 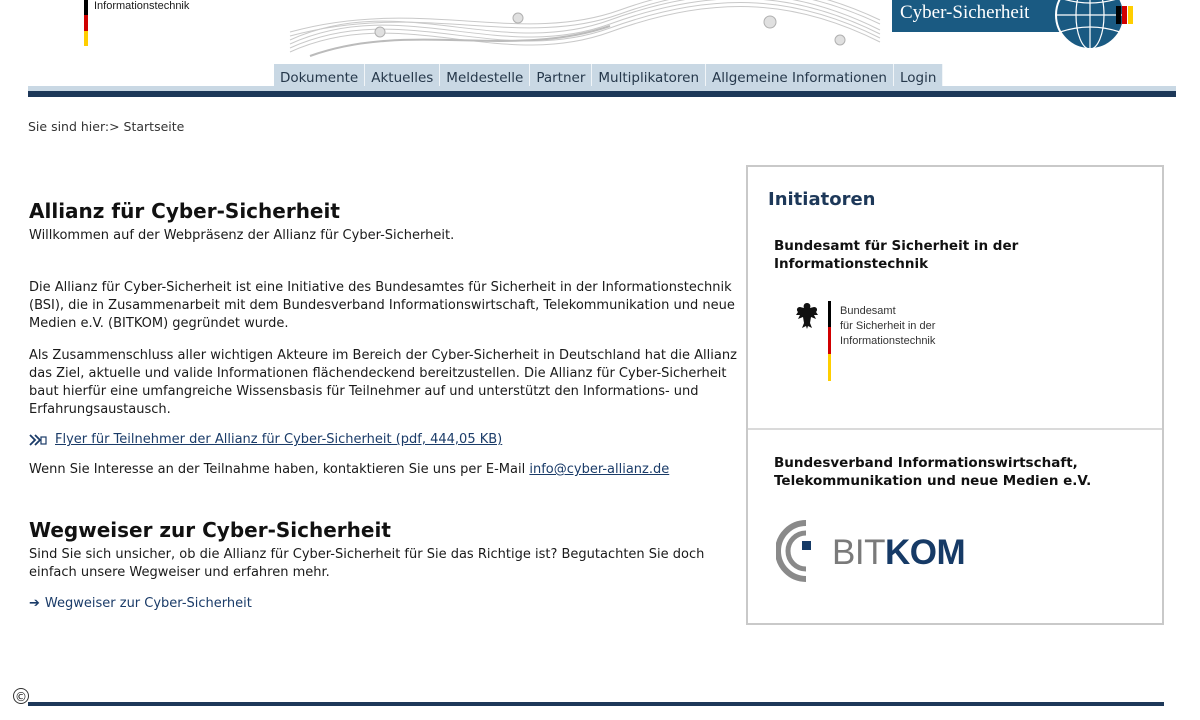 What do you see at coordinates (585, 30) in the screenshot?
I see `banner-wave-graphic` at bounding box center [585, 30].